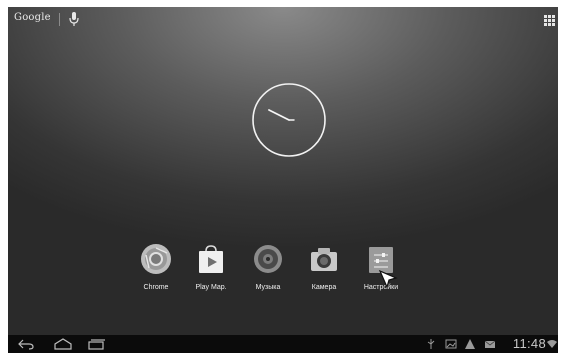  I want to click on app-label: Музыка, so click(268, 287).